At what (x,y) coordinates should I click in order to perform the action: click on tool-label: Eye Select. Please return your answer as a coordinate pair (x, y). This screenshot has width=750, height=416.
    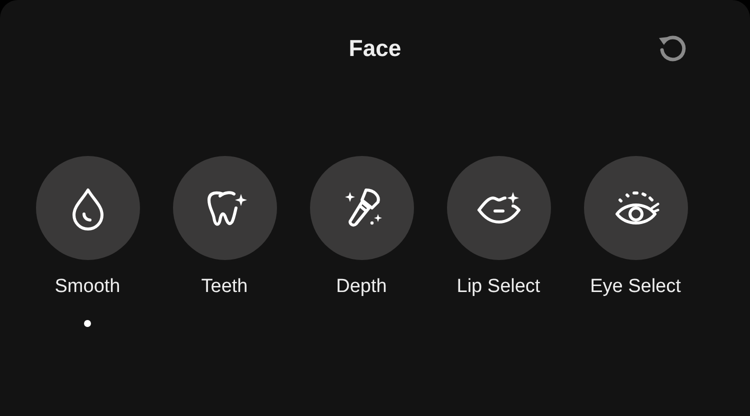
    Looking at the image, I should click on (635, 287).